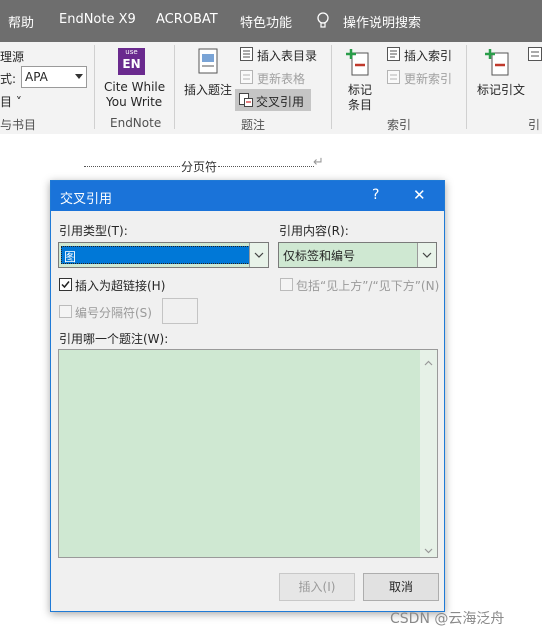 The width and height of the screenshot is (542, 635). What do you see at coordinates (281, 78) in the screenshot?
I see `update-table-button: 更新表格` at bounding box center [281, 78].